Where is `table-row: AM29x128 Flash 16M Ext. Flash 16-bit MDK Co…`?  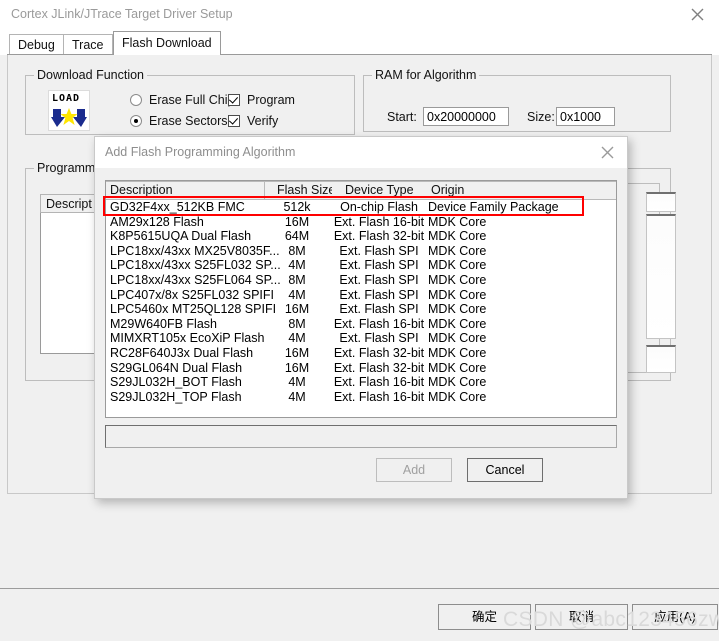 table-row: AM29x128 Flash 16M Ext. Flash 16-bit MDK Co… is located at coordinates (361, 222).